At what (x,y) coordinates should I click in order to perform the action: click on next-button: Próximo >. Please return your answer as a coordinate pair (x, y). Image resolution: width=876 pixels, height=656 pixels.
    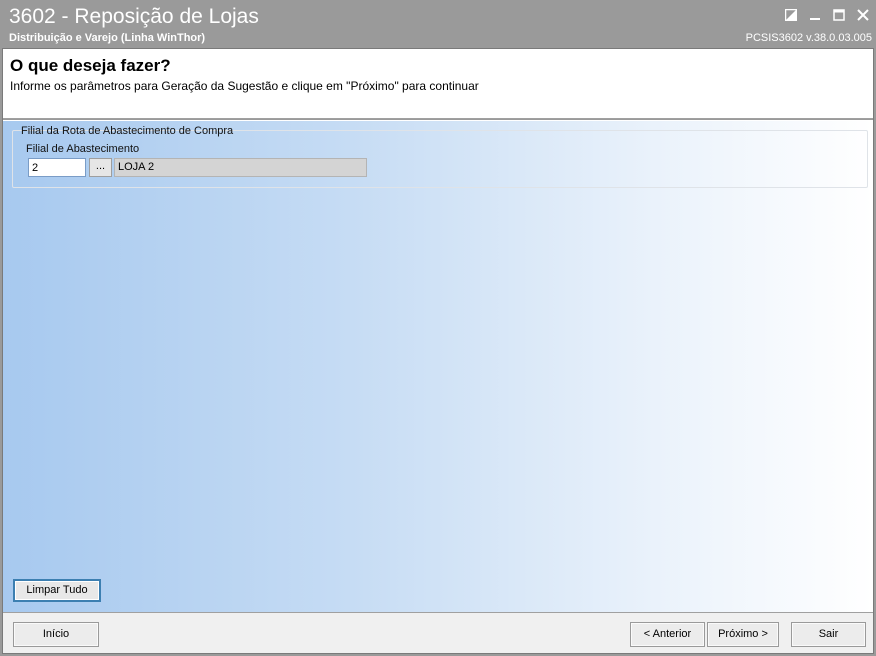
    Looking at the image, I should click on (743, 634).